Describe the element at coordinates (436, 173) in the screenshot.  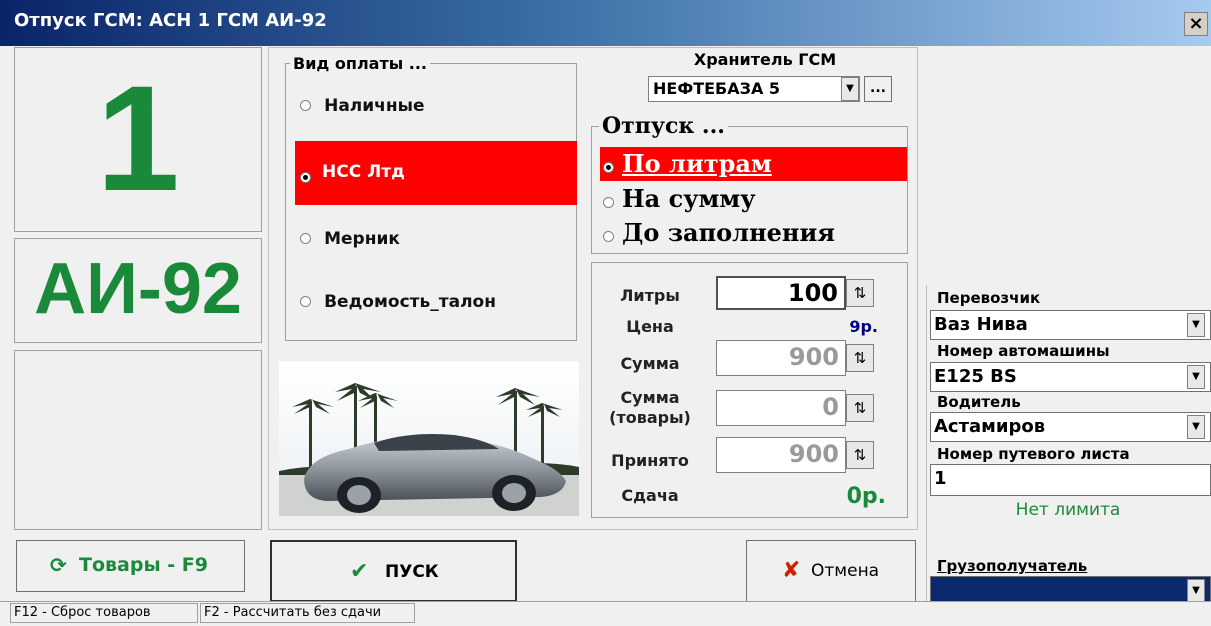
I see `payment-option-nss: НСС Лтд` at that location.